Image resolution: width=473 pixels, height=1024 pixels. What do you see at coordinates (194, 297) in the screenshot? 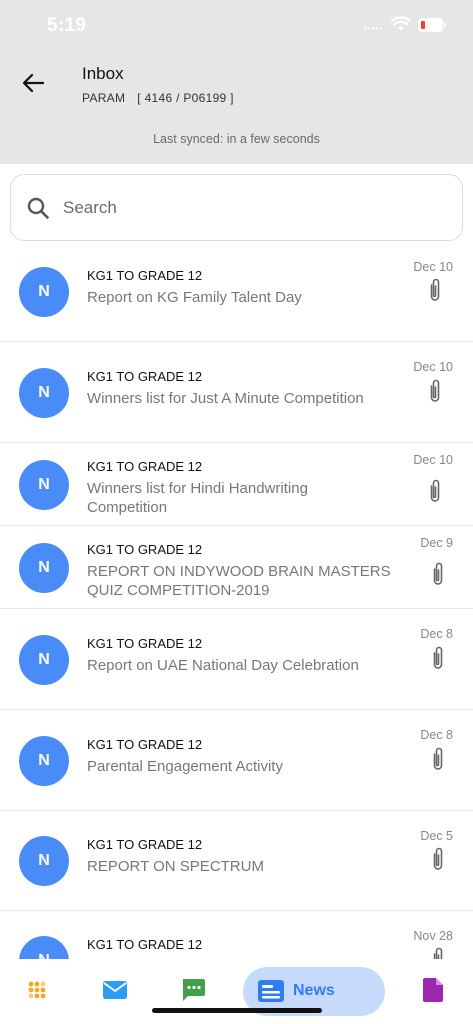
I see `message-subject: Report on KG Family Talent Day` at bounding box center [194, 297].